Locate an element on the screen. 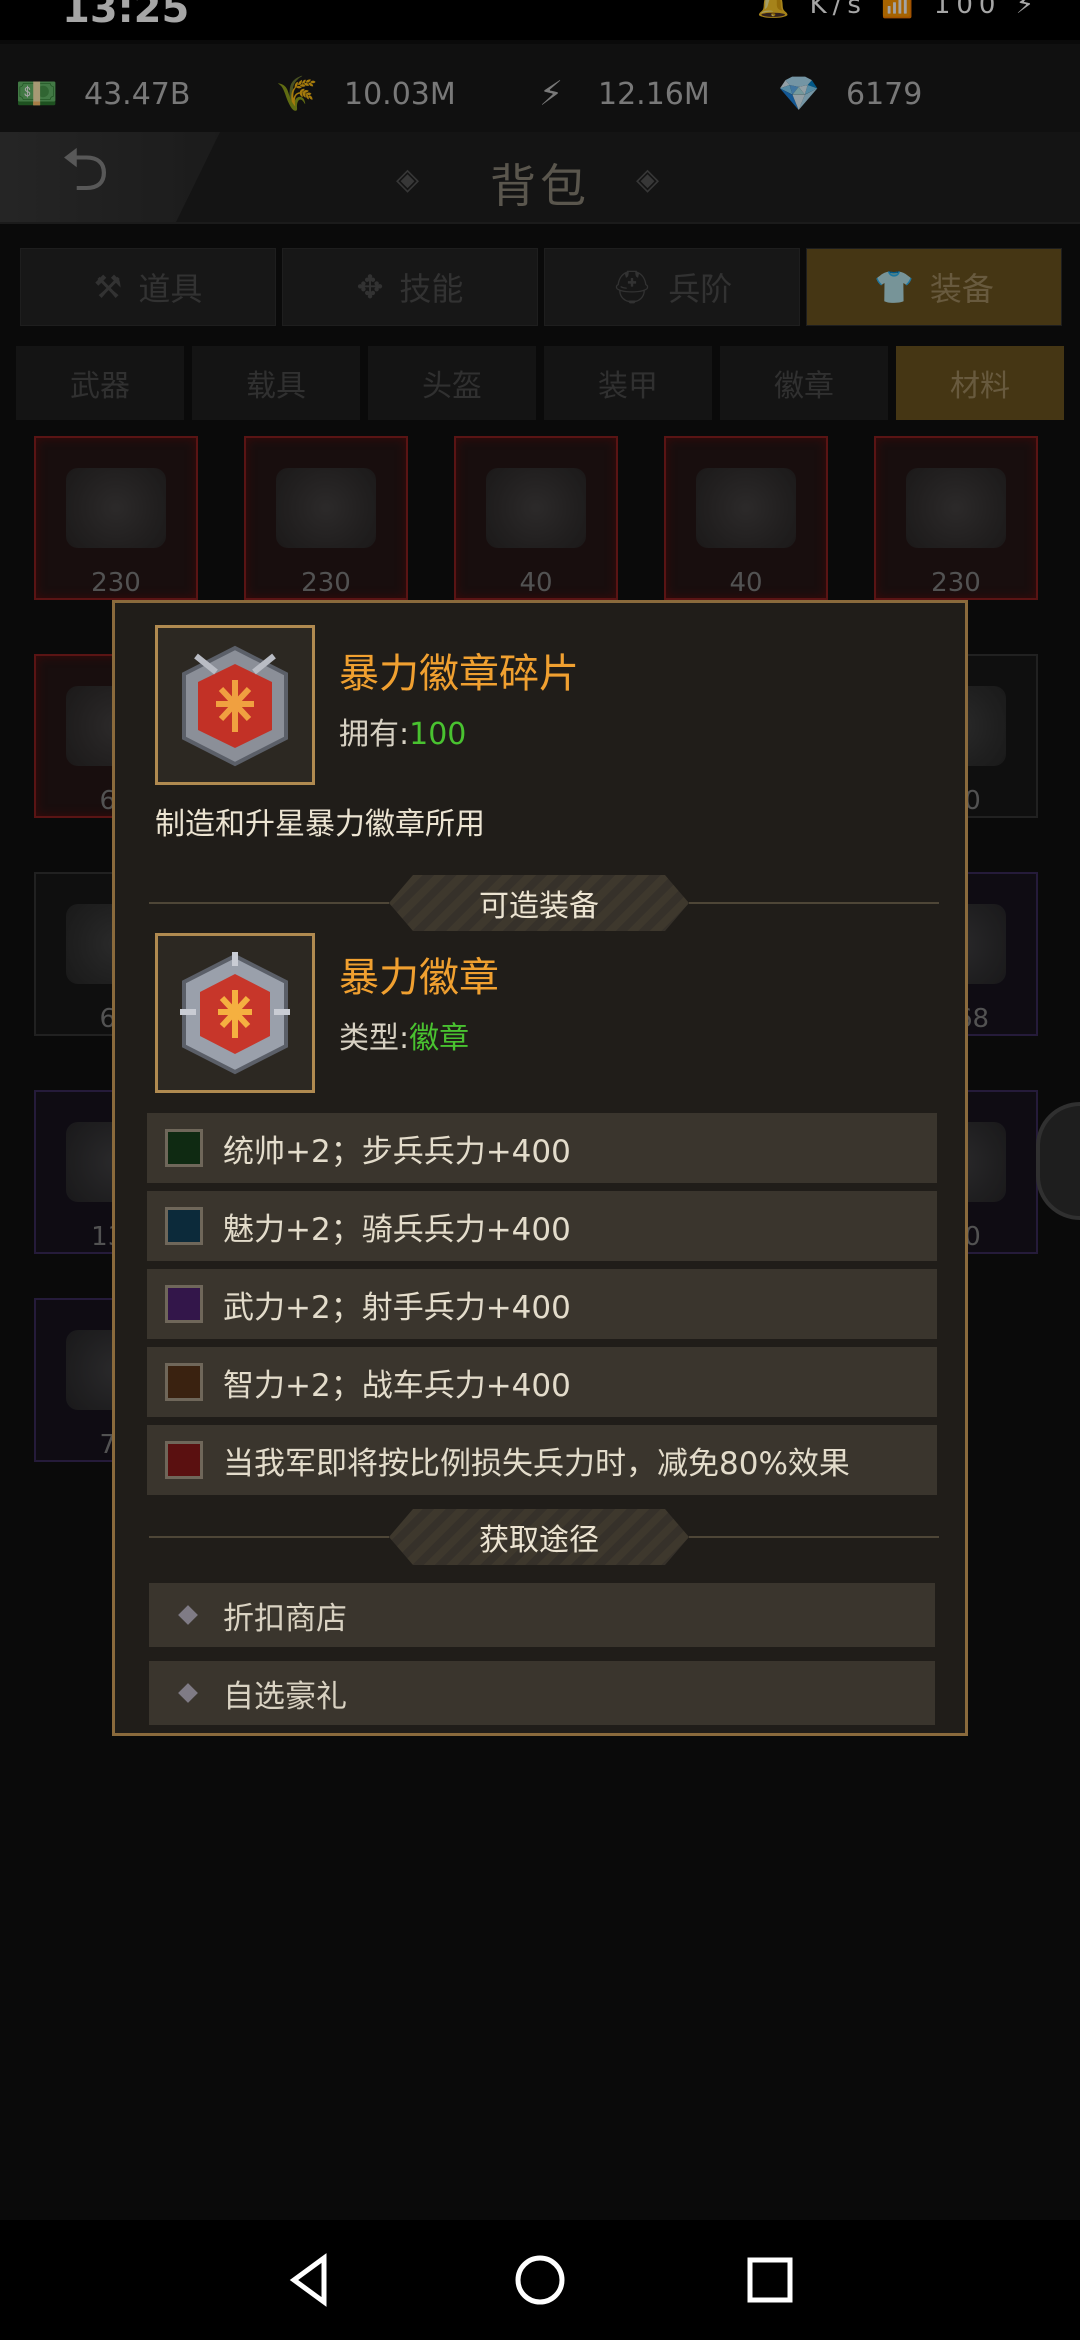  violence-badge-fragment-icon is located at coordinates (235, 706).